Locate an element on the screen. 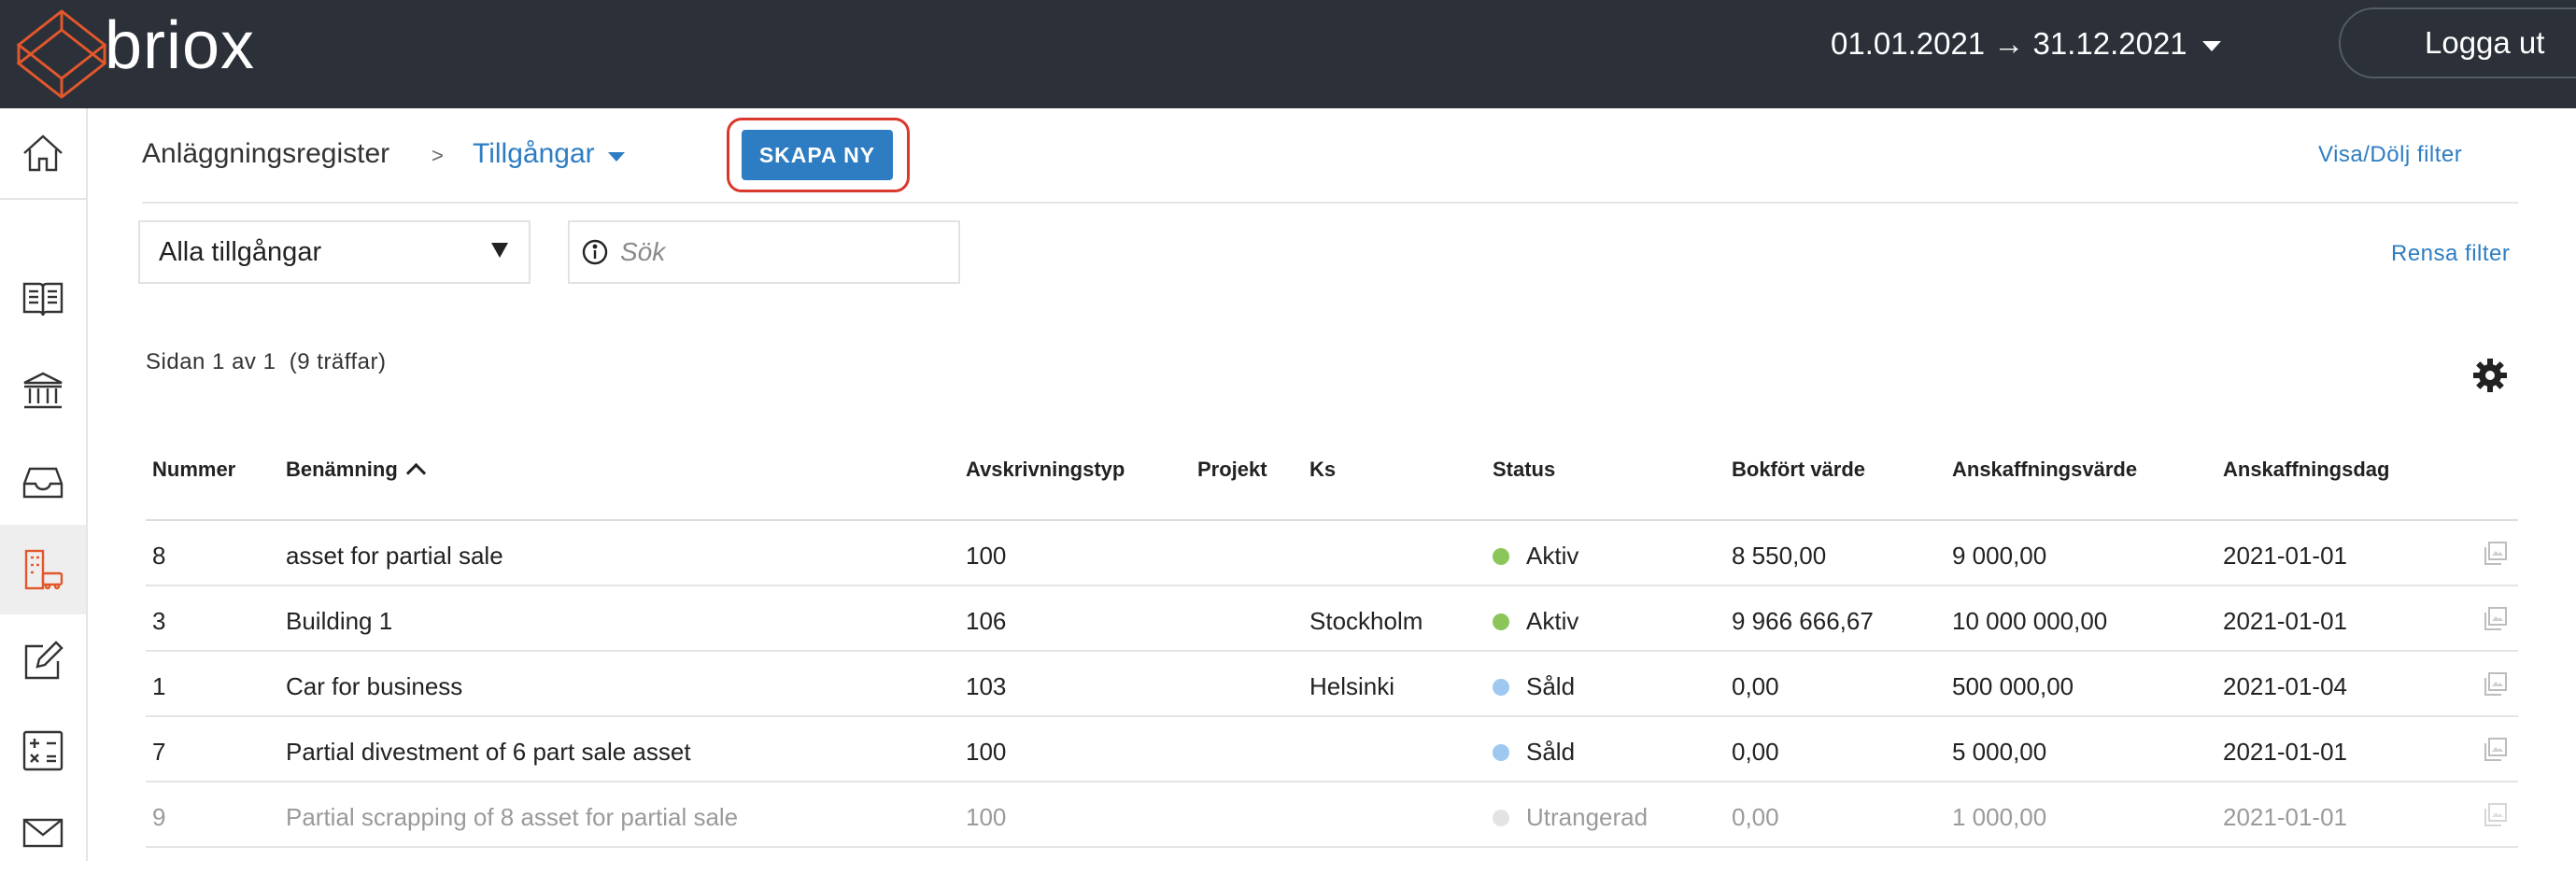  bank-icon is located at coordinates (43, 391).